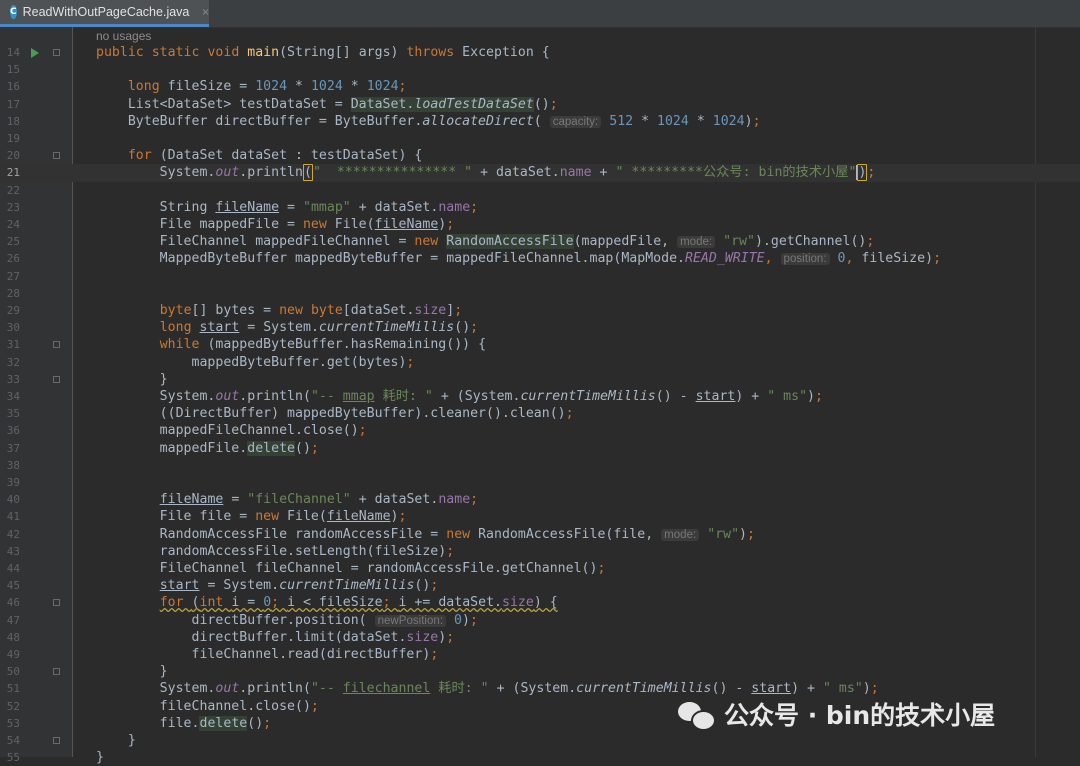 Image resolution: width=1080 pixels, height=766 pixels. Describe the element at coordinates (811, 396) in the screenshot. I see `code-token: )` at that location.